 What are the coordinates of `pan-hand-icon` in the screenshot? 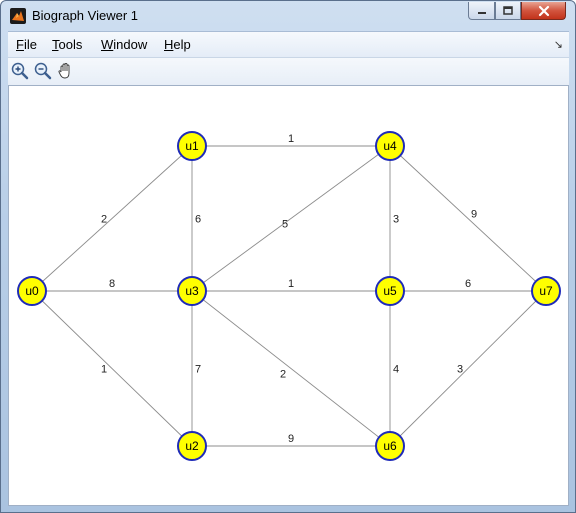 It's located at (66, 71).